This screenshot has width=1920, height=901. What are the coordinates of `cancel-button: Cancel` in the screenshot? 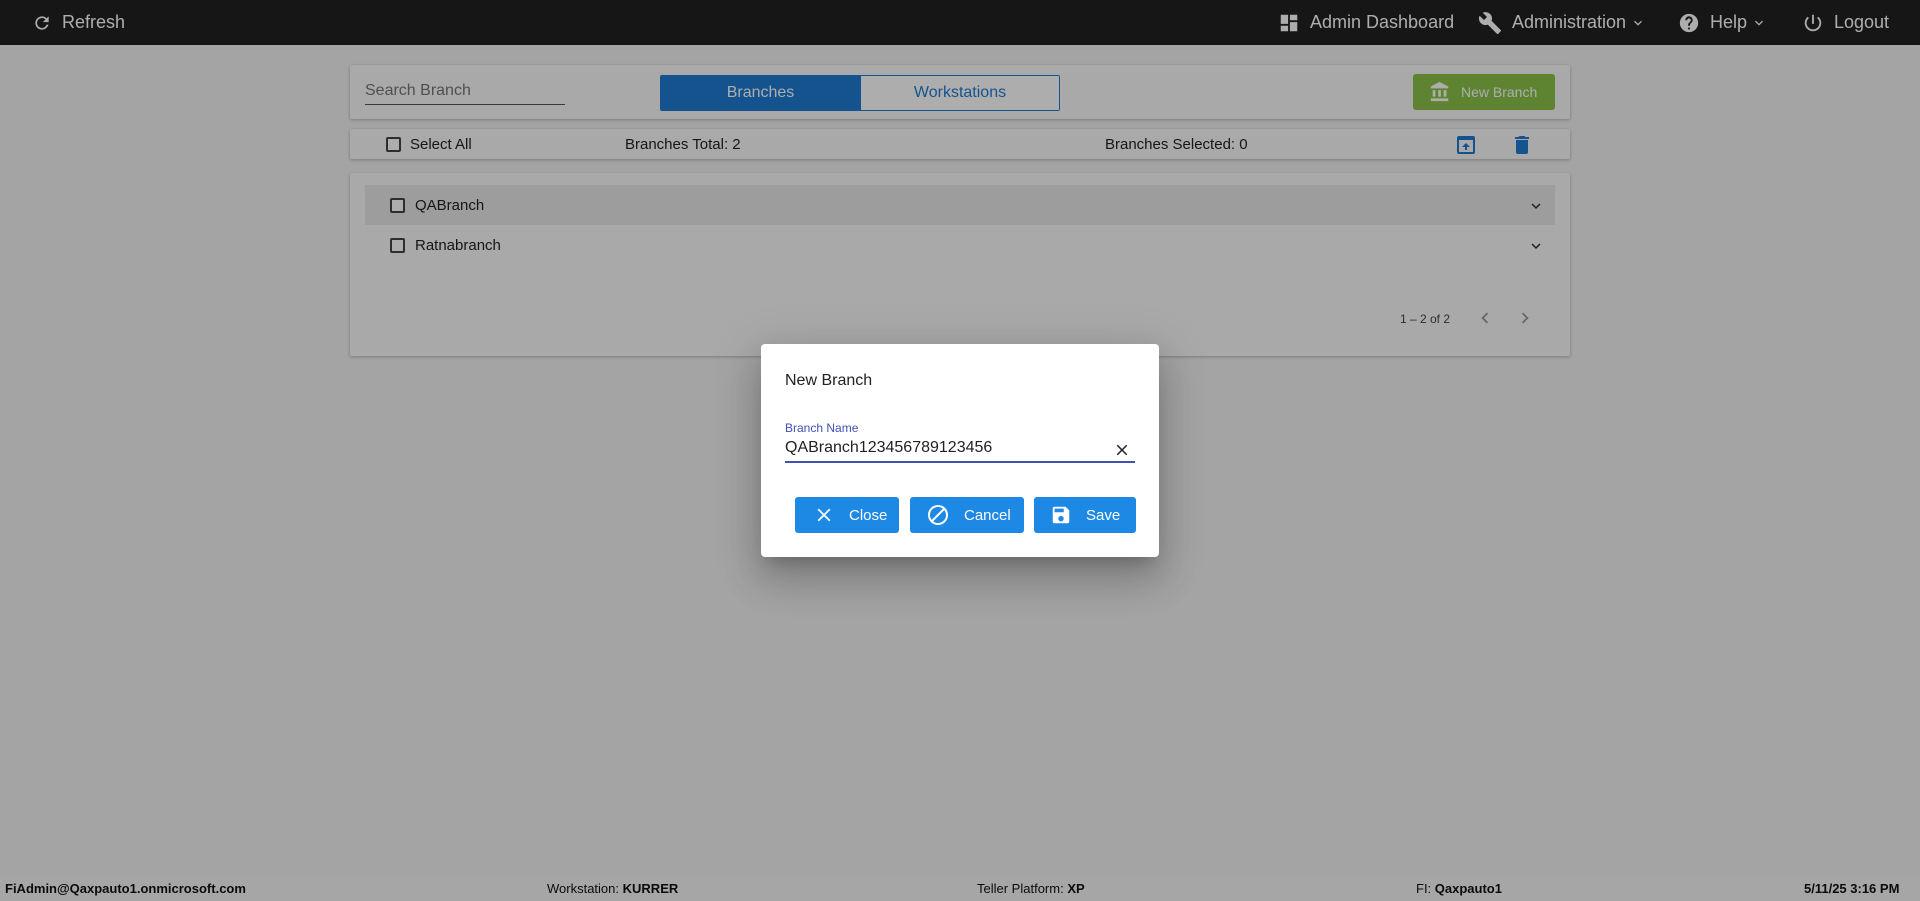 It's located at (967, 515).